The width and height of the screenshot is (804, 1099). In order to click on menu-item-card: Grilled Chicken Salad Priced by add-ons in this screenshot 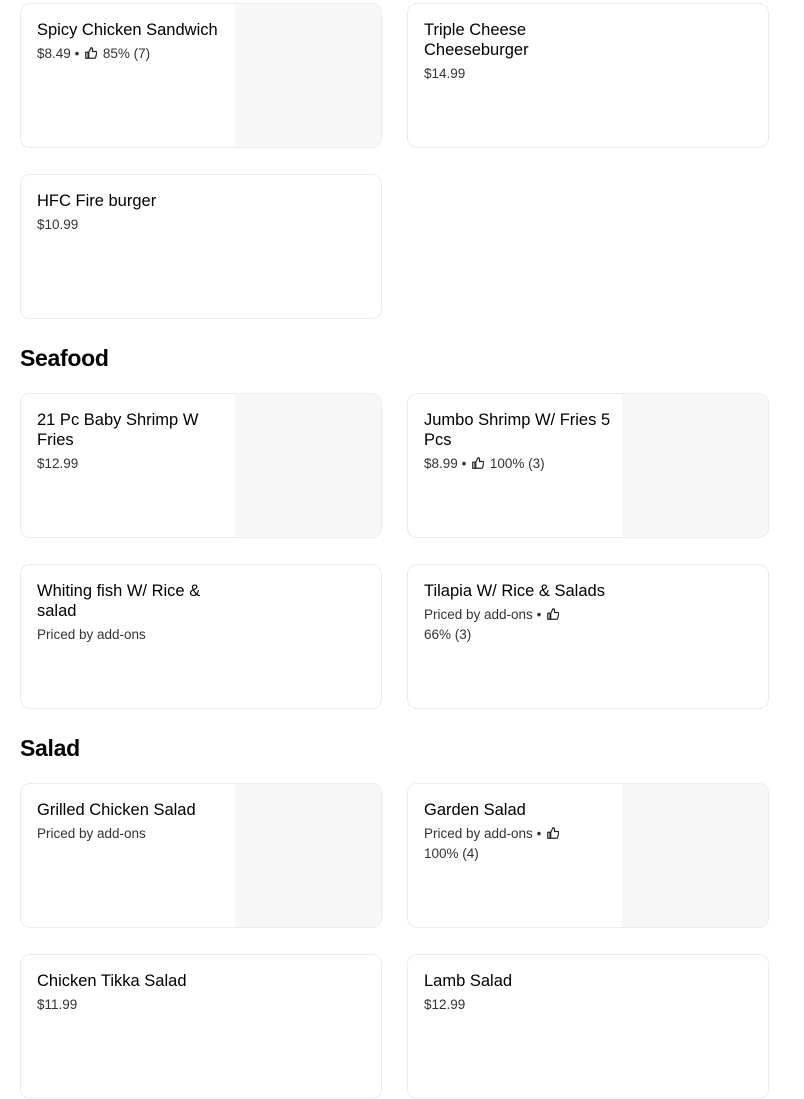, I will do `click(201, 855)`.